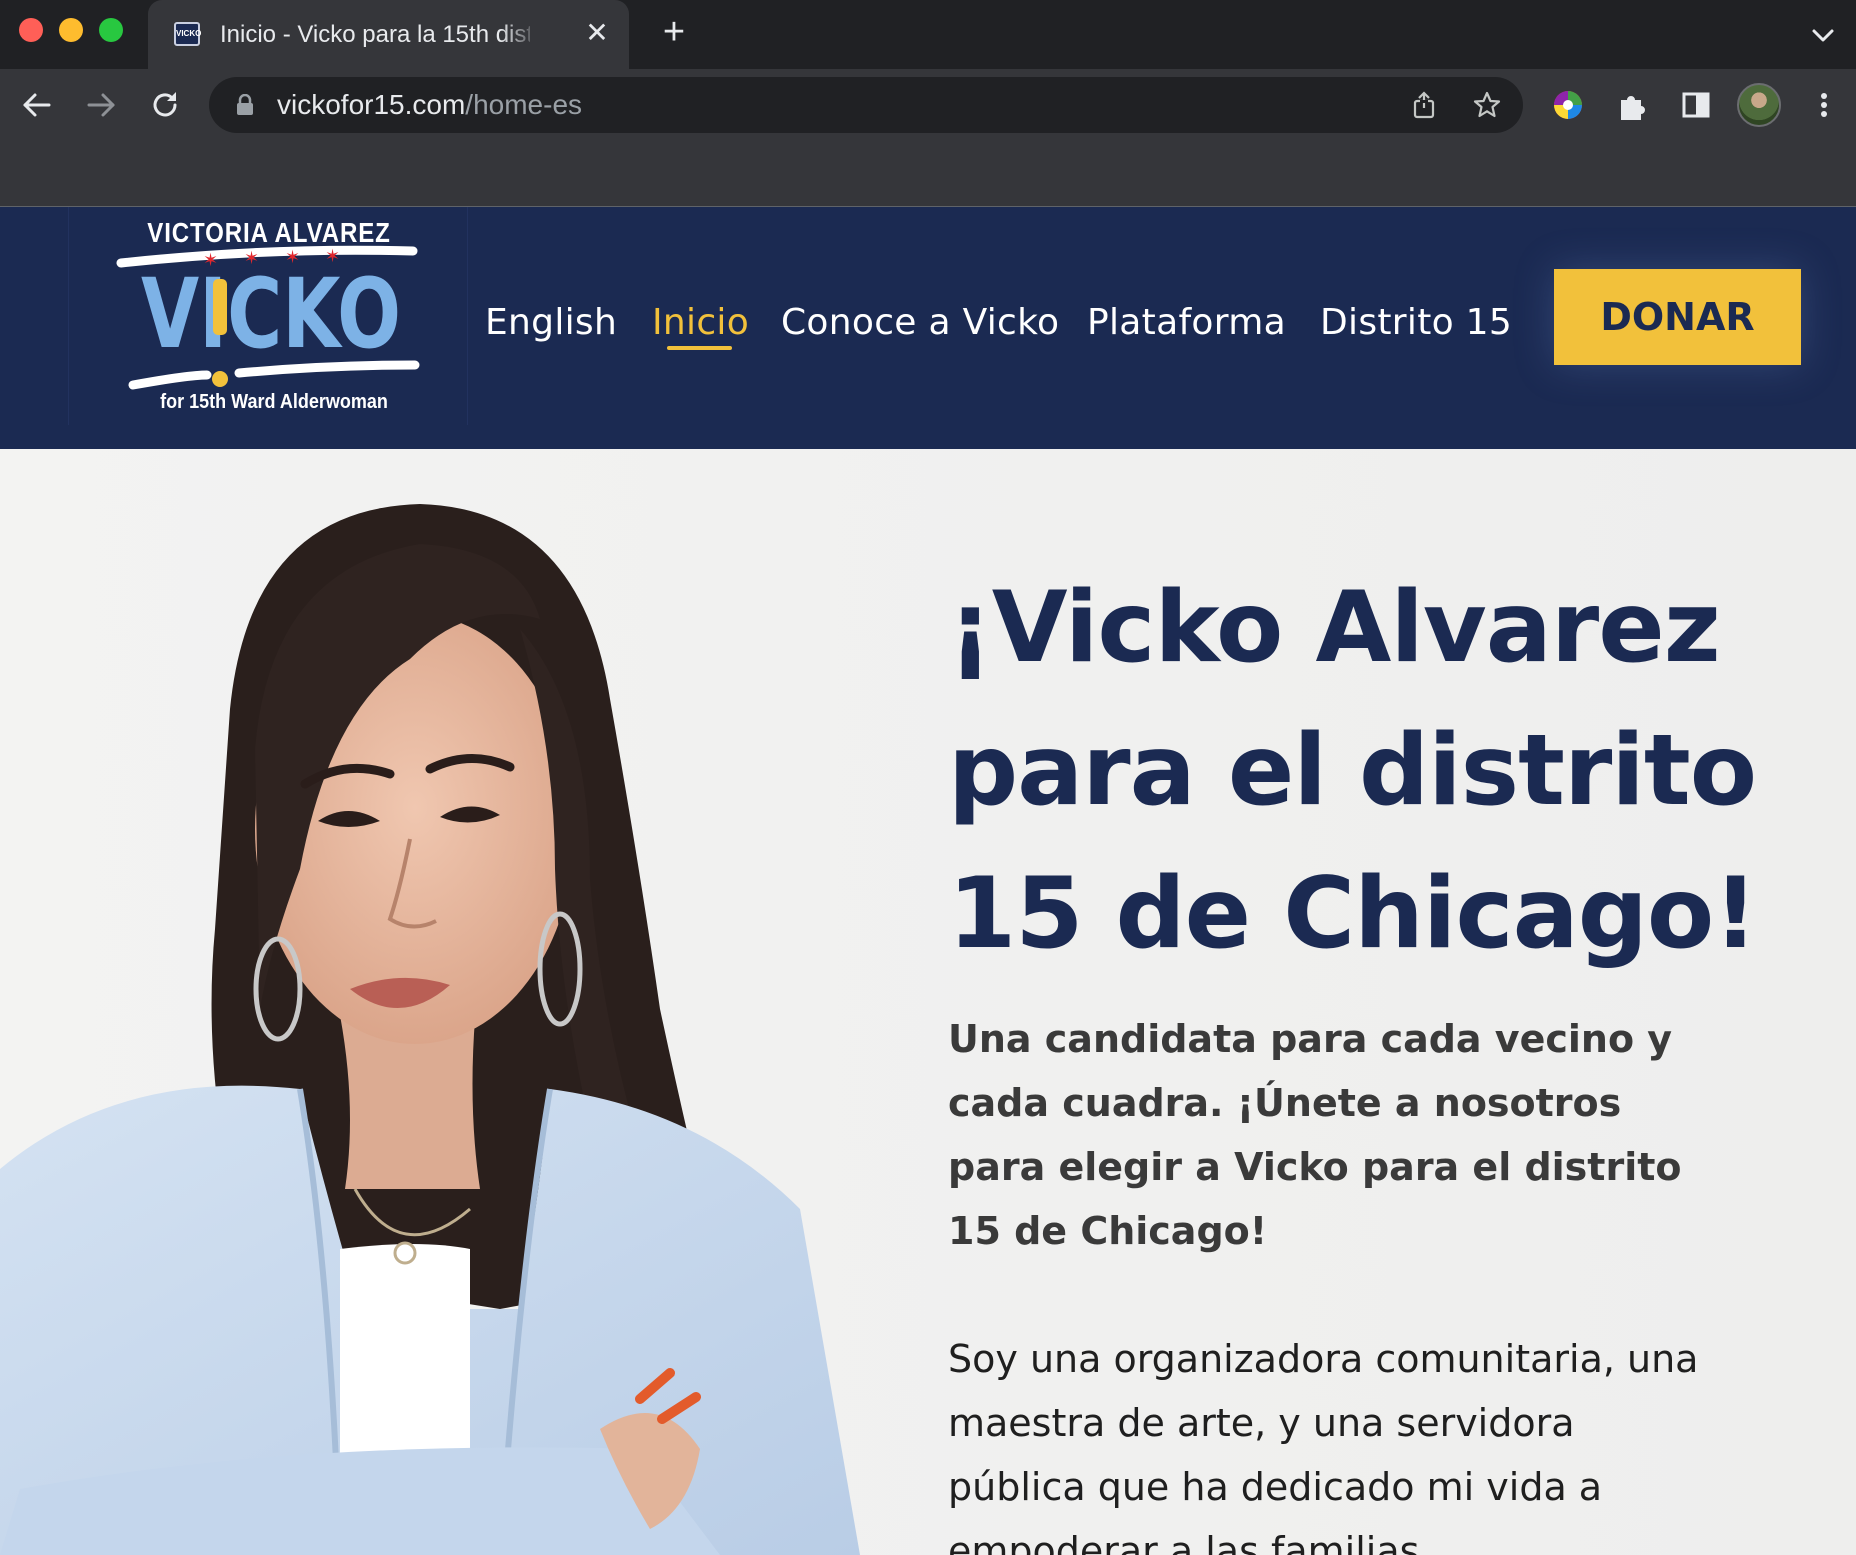  I want to click on window-close-button, so click(31, 30).